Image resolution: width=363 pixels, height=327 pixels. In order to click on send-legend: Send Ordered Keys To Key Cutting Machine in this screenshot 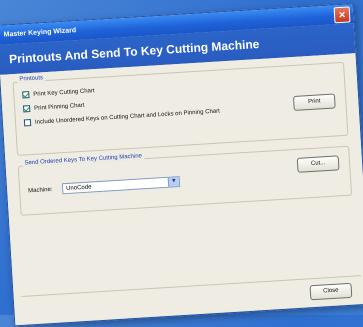, I will do `click(83, 160)`.